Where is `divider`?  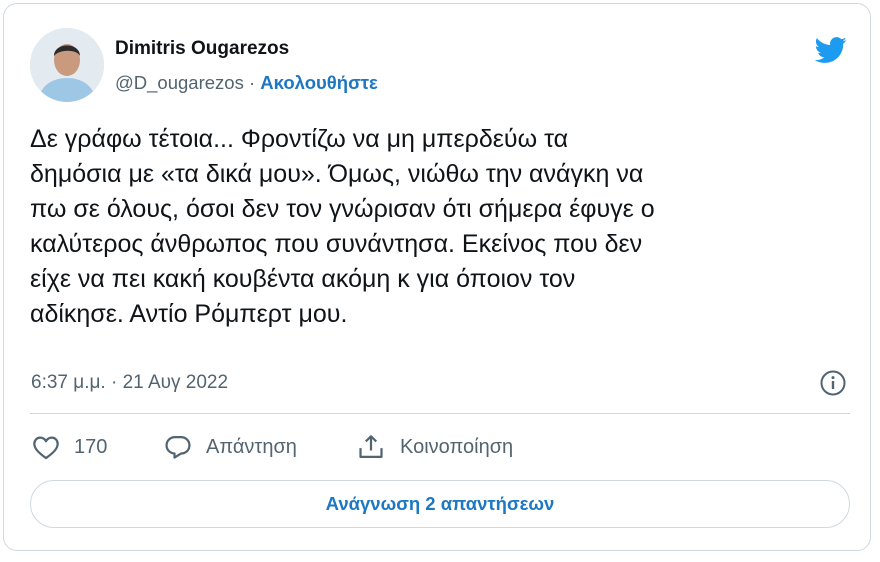 divider is located at coordinates (440, 413).